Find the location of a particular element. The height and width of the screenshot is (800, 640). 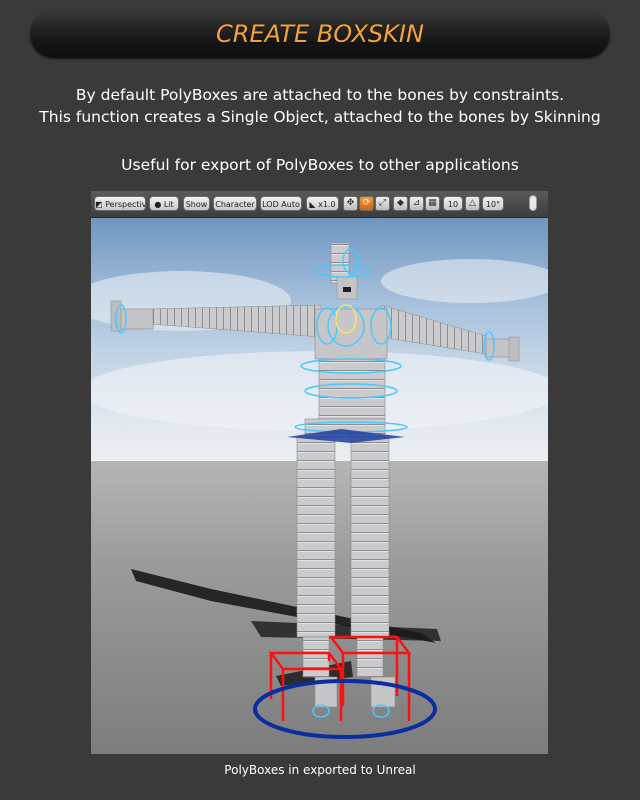

lit-sphere-icon: ● is located at coordinates (159, 204).